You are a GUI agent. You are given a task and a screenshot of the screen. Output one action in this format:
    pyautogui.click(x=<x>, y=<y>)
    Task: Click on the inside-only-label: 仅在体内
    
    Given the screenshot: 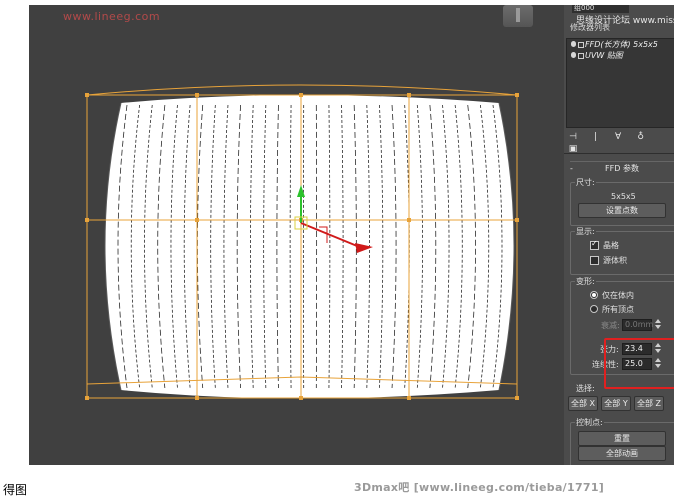 What is the action you would take?
    pyautogui.click(x=618, y=295)
    